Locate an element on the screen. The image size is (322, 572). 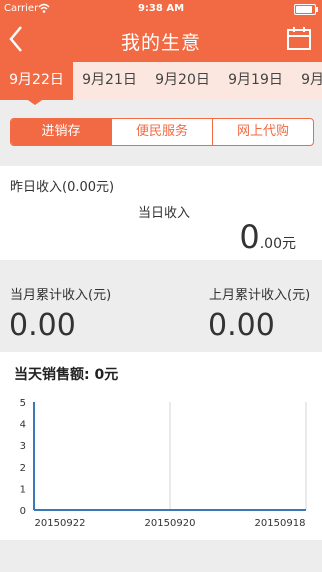
today-income-main: 0 is located at coordinates (249, 237).